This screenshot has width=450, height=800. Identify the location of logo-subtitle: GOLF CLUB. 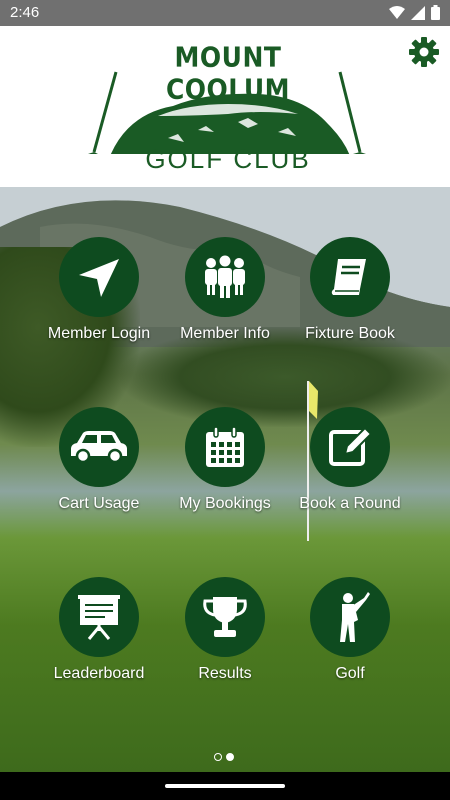
(228, 159).